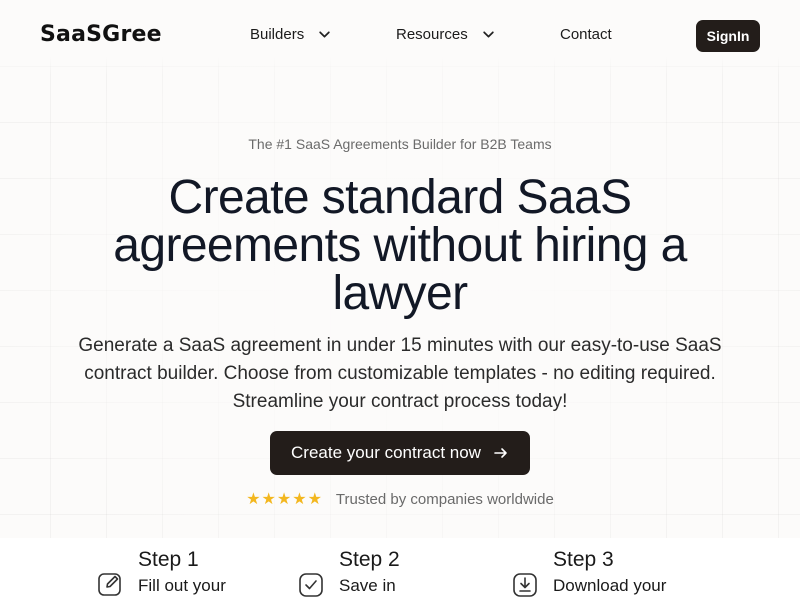 The width and height of the screenshot is (800, 600). What do you see at coordinates (101, 34) in the screenshot?
I see `logo: SaaSGree` at bounding box center [101, 34].